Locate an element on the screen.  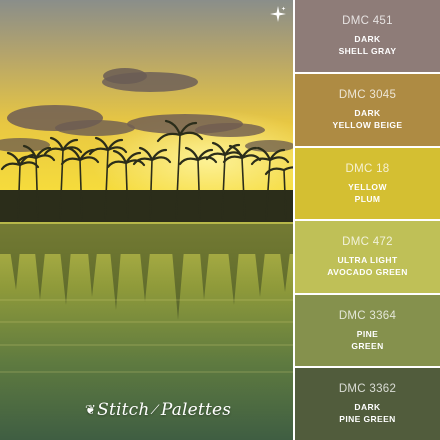
swatch-dmc-3045: DMC 3045 DARK YELLOW BEIGE is located at coordinates (367, 110).